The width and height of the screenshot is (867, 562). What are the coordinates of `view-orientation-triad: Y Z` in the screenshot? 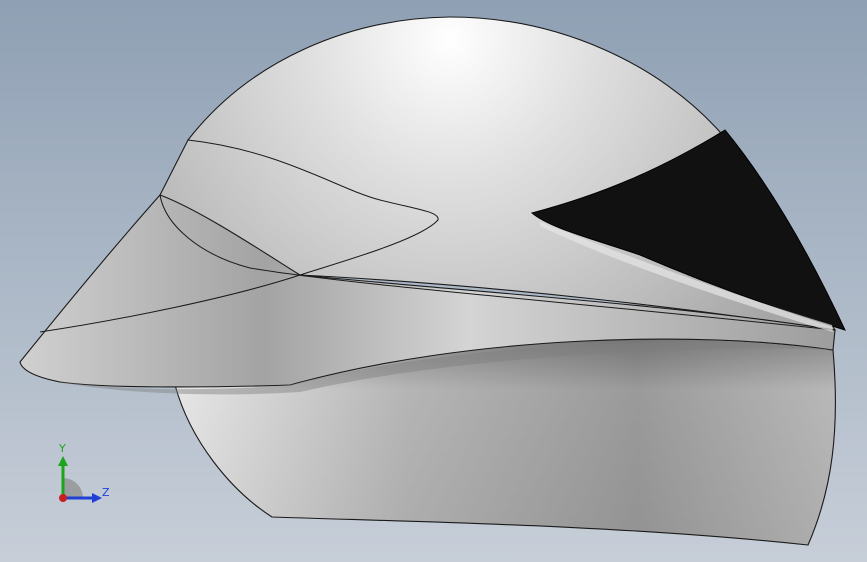 It's located at (85, 474).